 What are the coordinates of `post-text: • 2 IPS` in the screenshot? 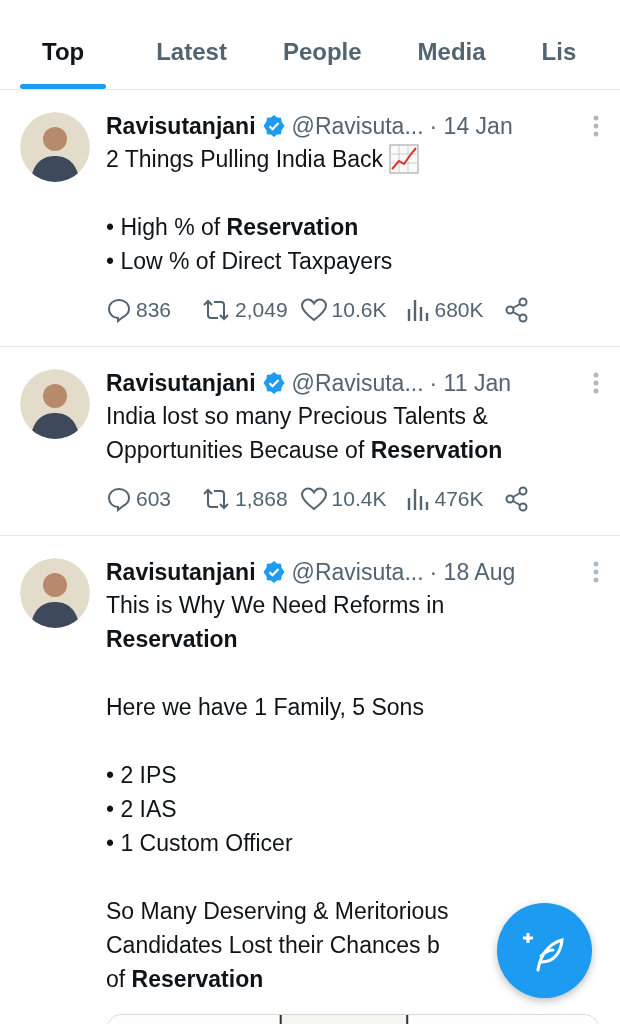 It's located at (141, 775).